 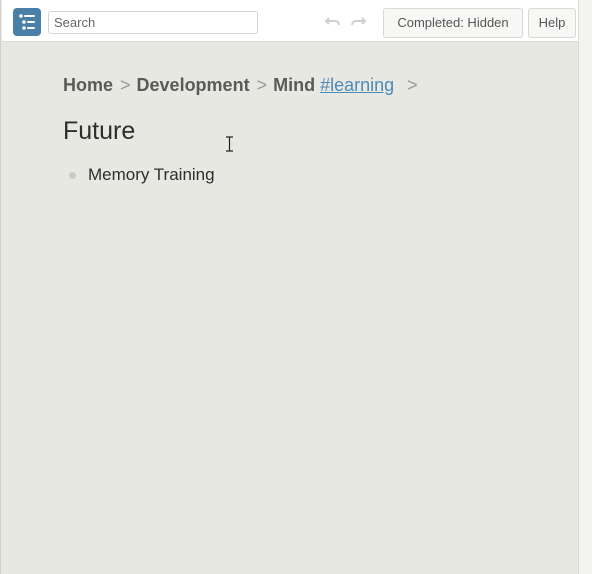 I want to click on window-edge, so click(x=585, y=287).